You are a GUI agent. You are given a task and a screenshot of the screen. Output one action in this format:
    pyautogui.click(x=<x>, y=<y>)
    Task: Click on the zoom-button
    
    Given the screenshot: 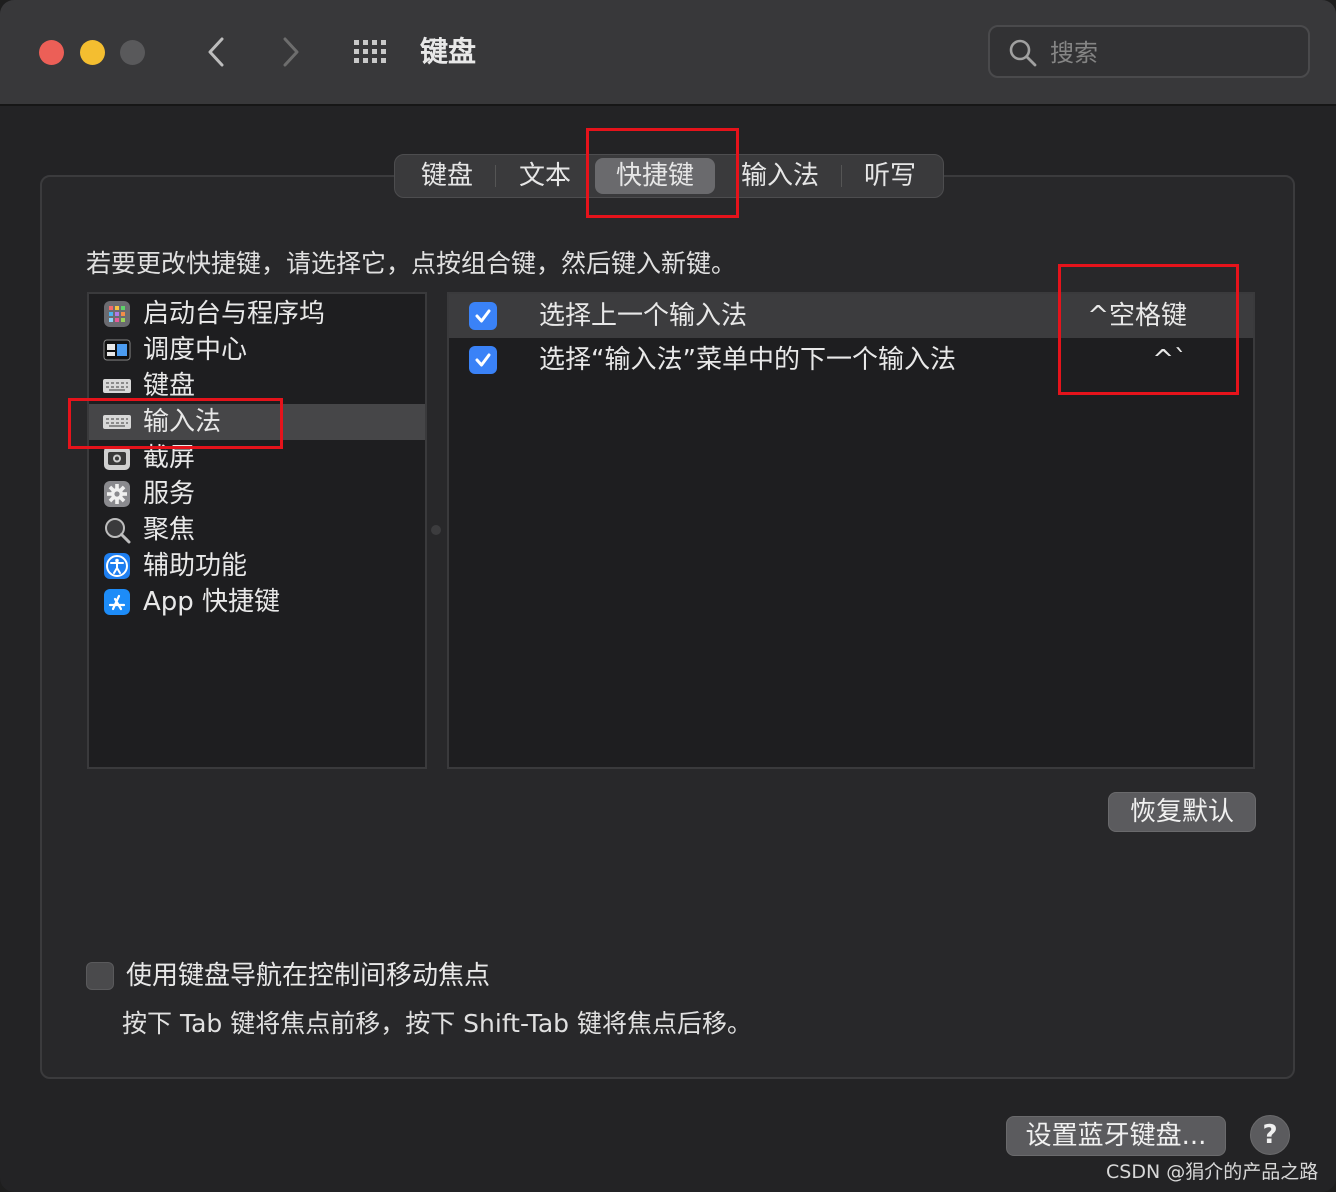 What is the action you would take?
    pyautogui.click(x=132, y=52)
    